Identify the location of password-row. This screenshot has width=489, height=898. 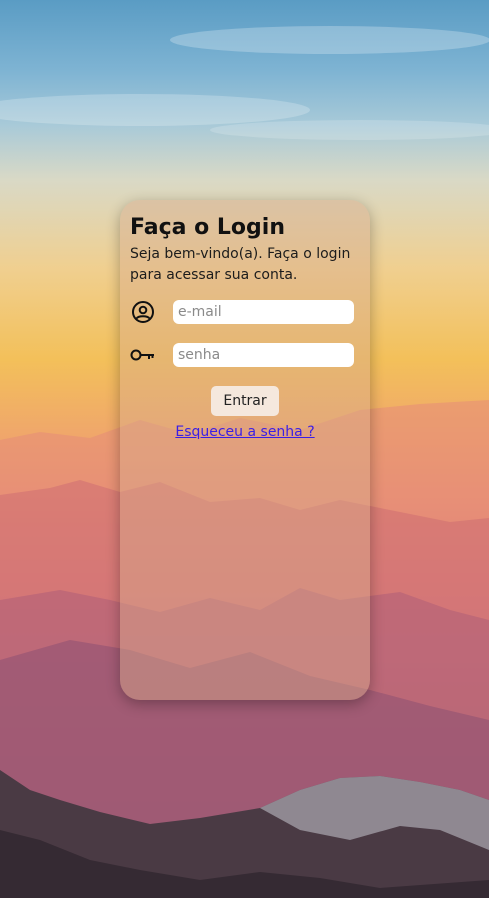
(245, 355).